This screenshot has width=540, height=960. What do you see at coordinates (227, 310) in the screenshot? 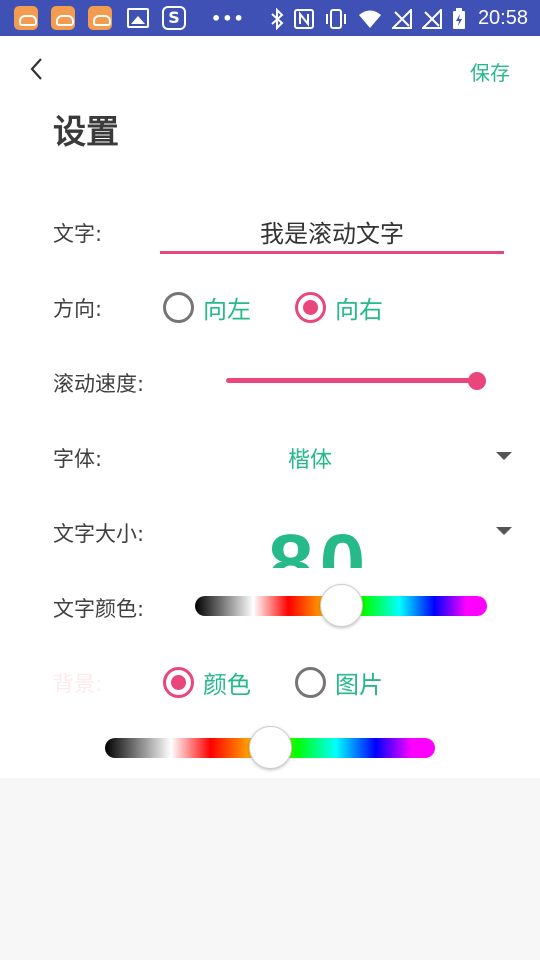
I see `radio-label: 向左` at bounding box center [227, 310].